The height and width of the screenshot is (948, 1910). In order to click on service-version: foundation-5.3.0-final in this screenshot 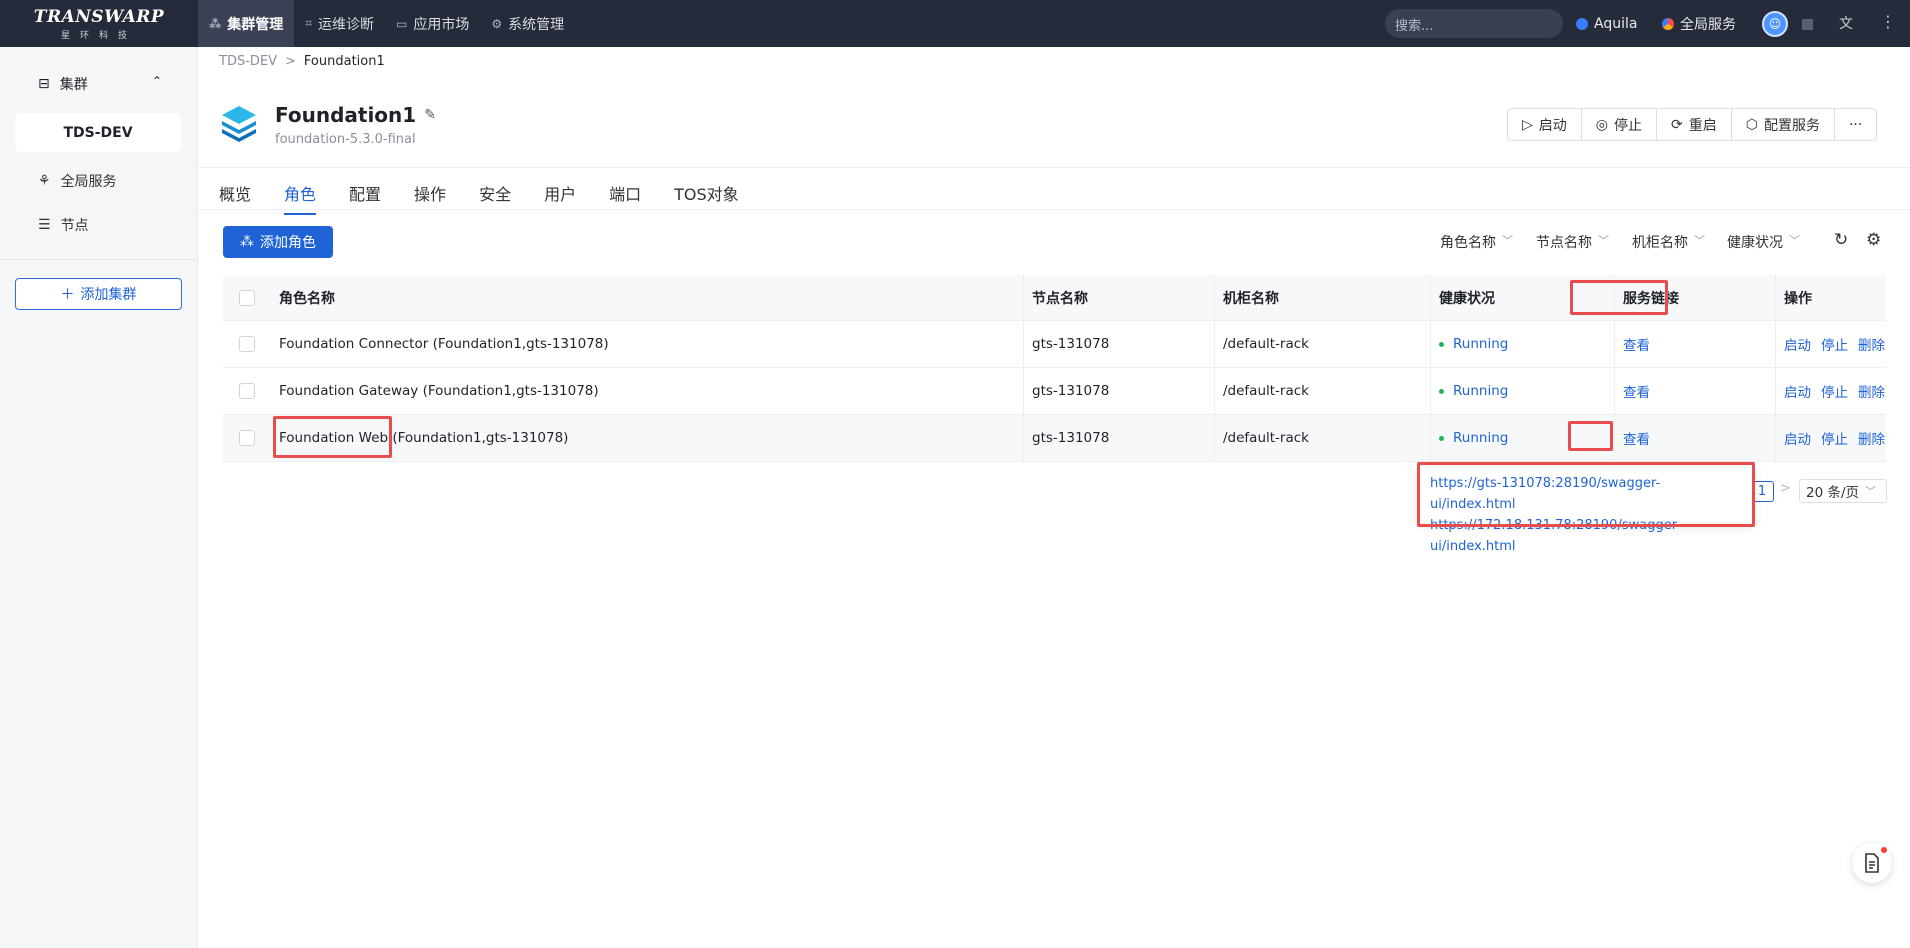, I will do `click(345, 139)`.